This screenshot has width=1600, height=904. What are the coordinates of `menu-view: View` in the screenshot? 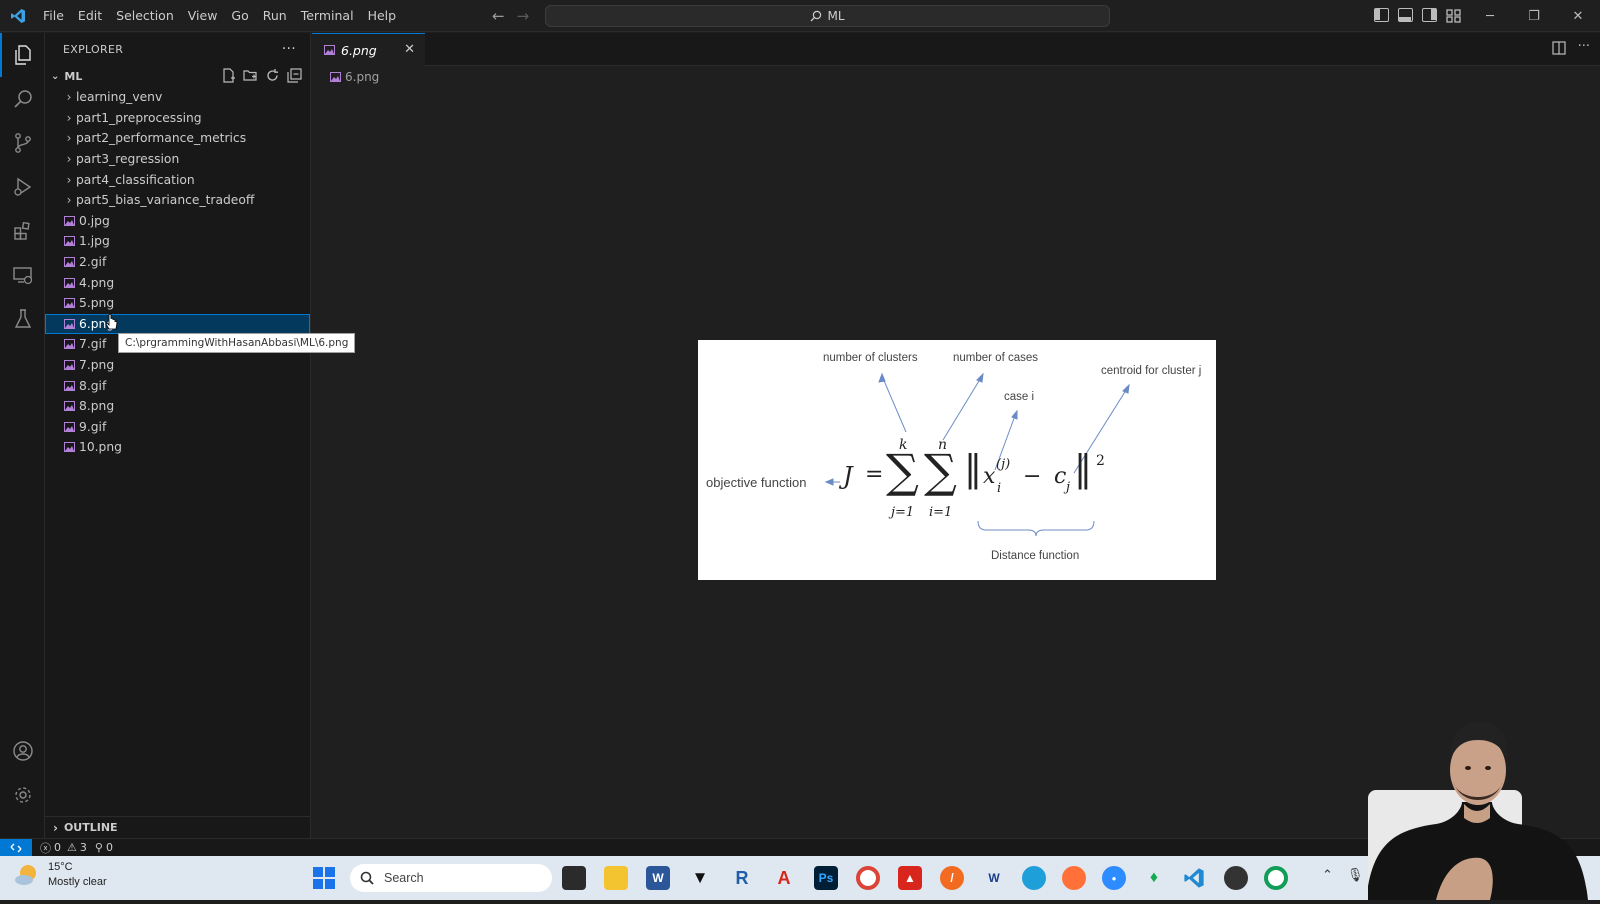 It's located at (203, 16).